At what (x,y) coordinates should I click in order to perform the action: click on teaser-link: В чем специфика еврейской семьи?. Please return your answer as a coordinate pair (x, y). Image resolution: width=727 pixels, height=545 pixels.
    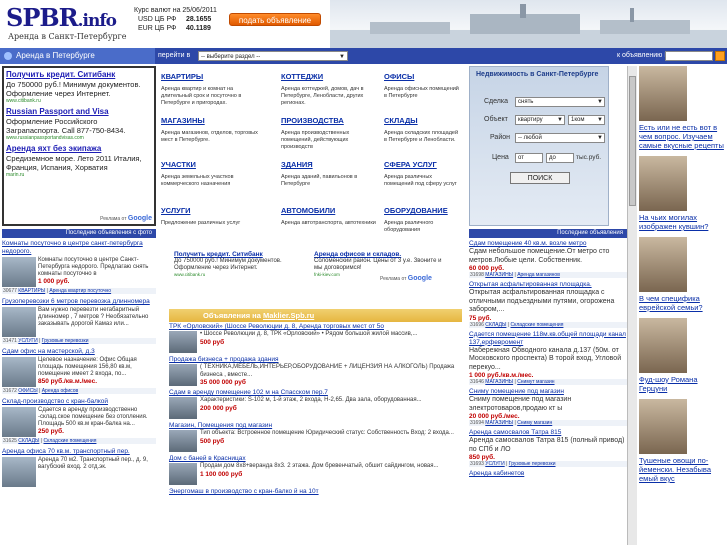
    Looking at the image, I should click on (683, 303).